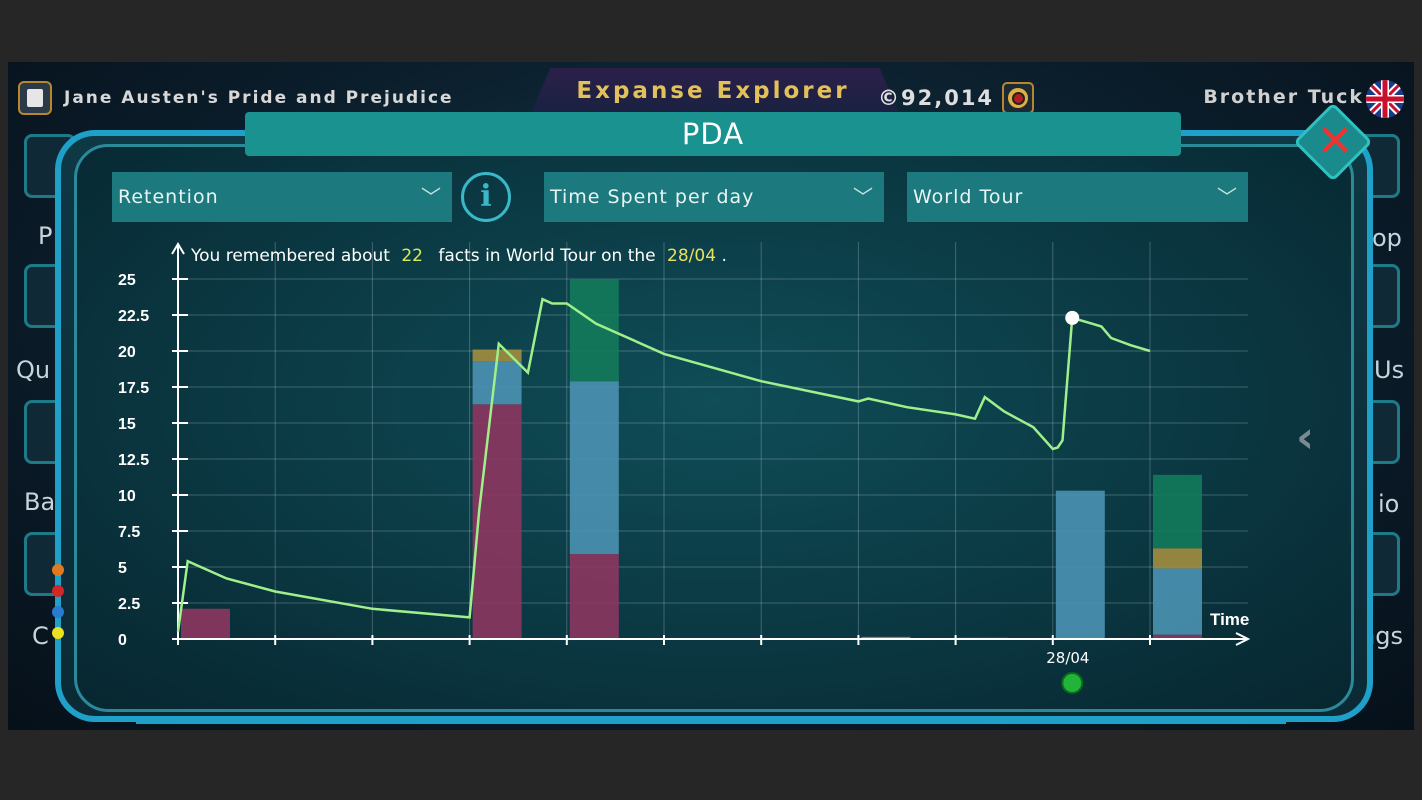 Image resolution: width=1422 pixels, height=800 pixels. Describe the element at coordinates (129, 604) in the screenshot. I see `y-tick-label: 2.5` at that location.